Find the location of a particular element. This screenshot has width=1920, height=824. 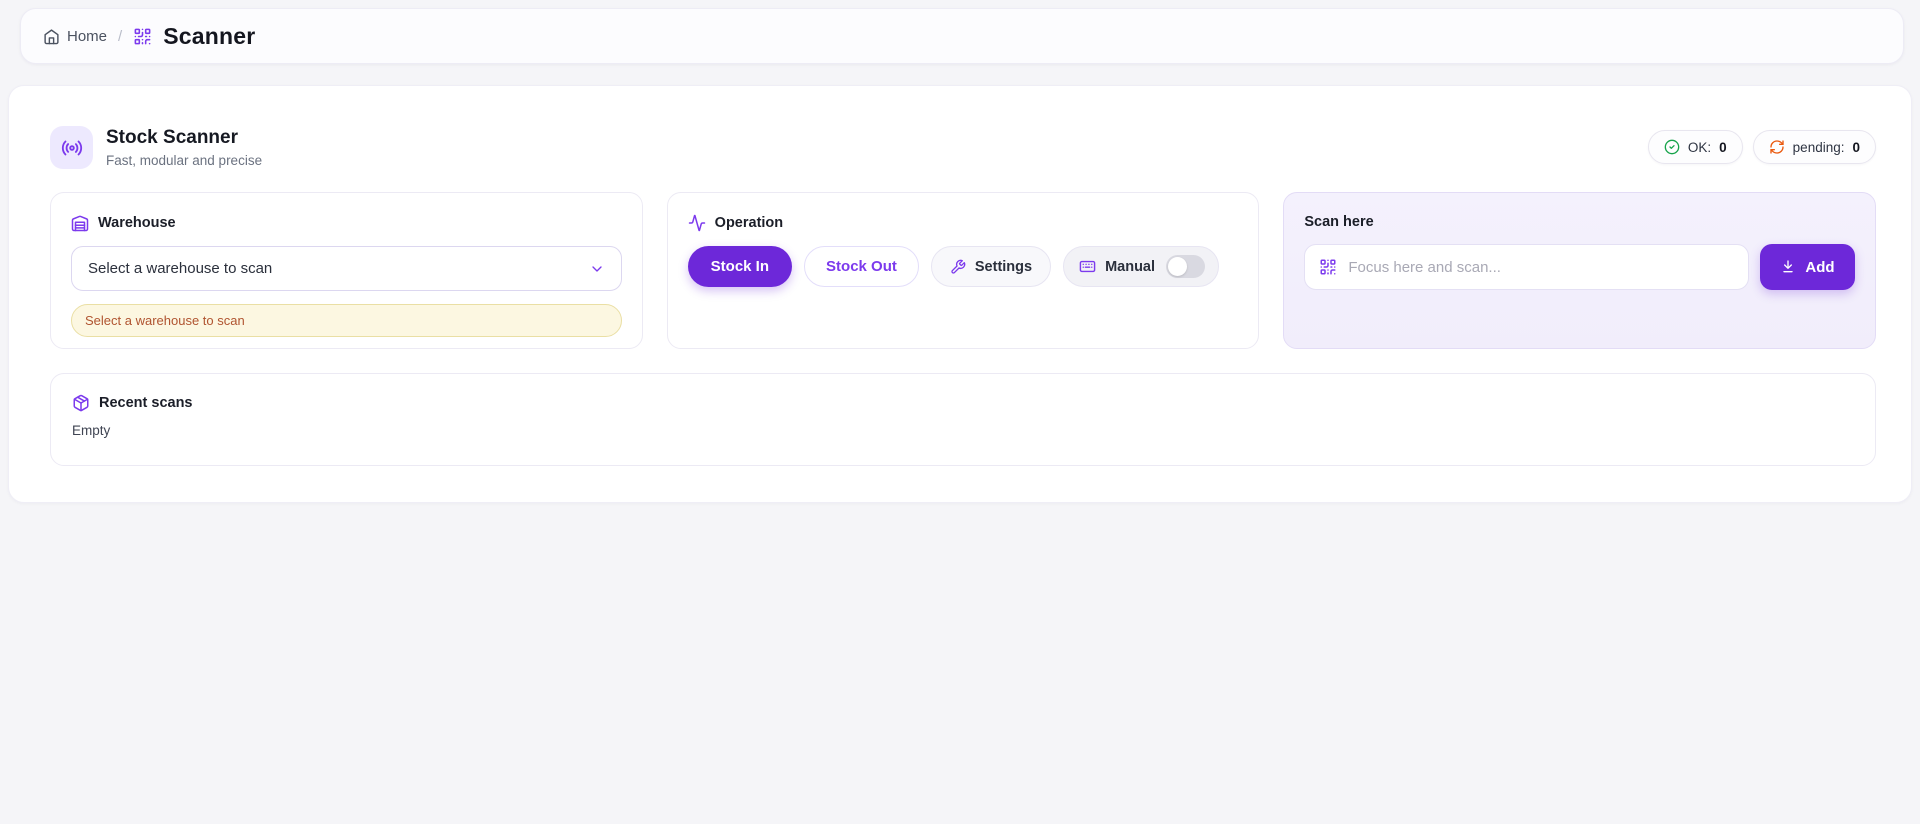

pending-count: 0 is located at coordinates (1856, 147).